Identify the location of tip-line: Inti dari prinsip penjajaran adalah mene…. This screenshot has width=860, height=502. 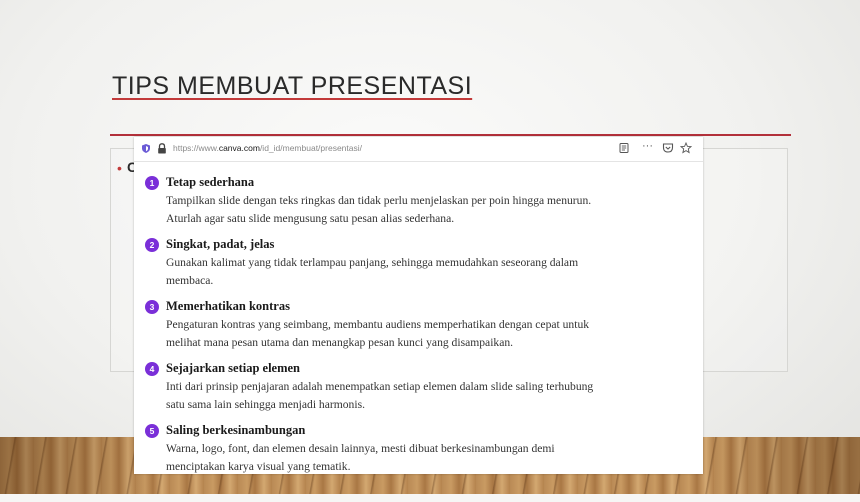
(380, 386).